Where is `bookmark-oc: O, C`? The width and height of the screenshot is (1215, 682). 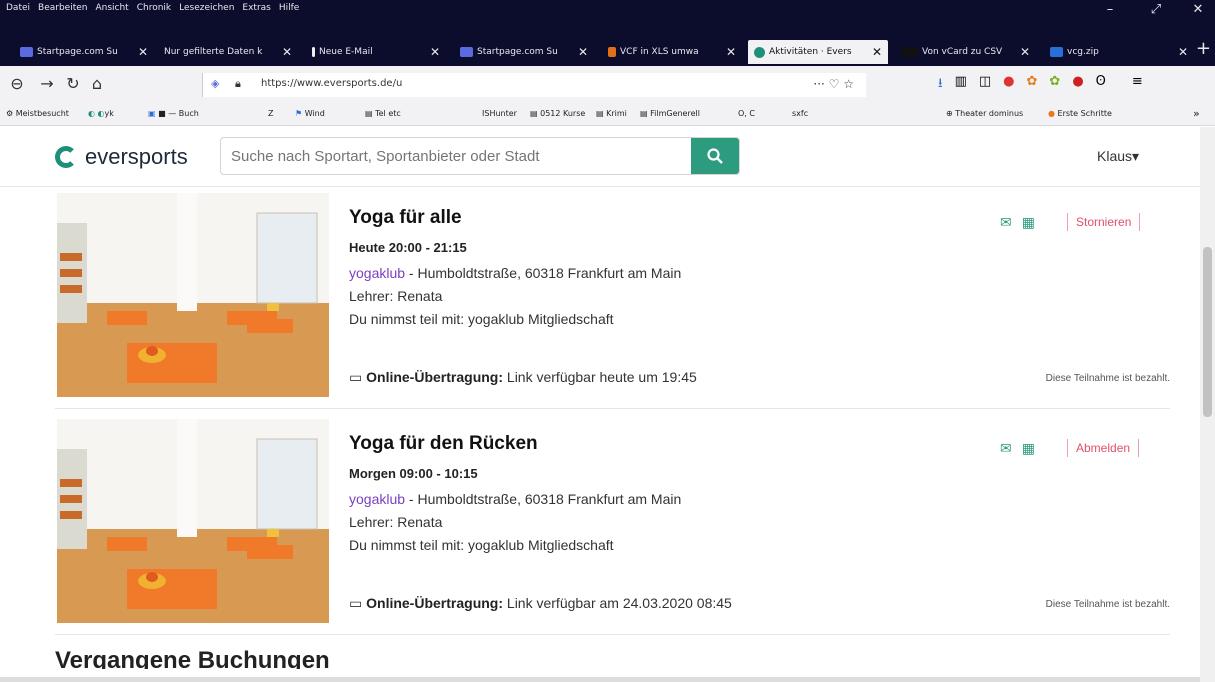
bookmark-oc: O, C is located at coordinates (746, 113).